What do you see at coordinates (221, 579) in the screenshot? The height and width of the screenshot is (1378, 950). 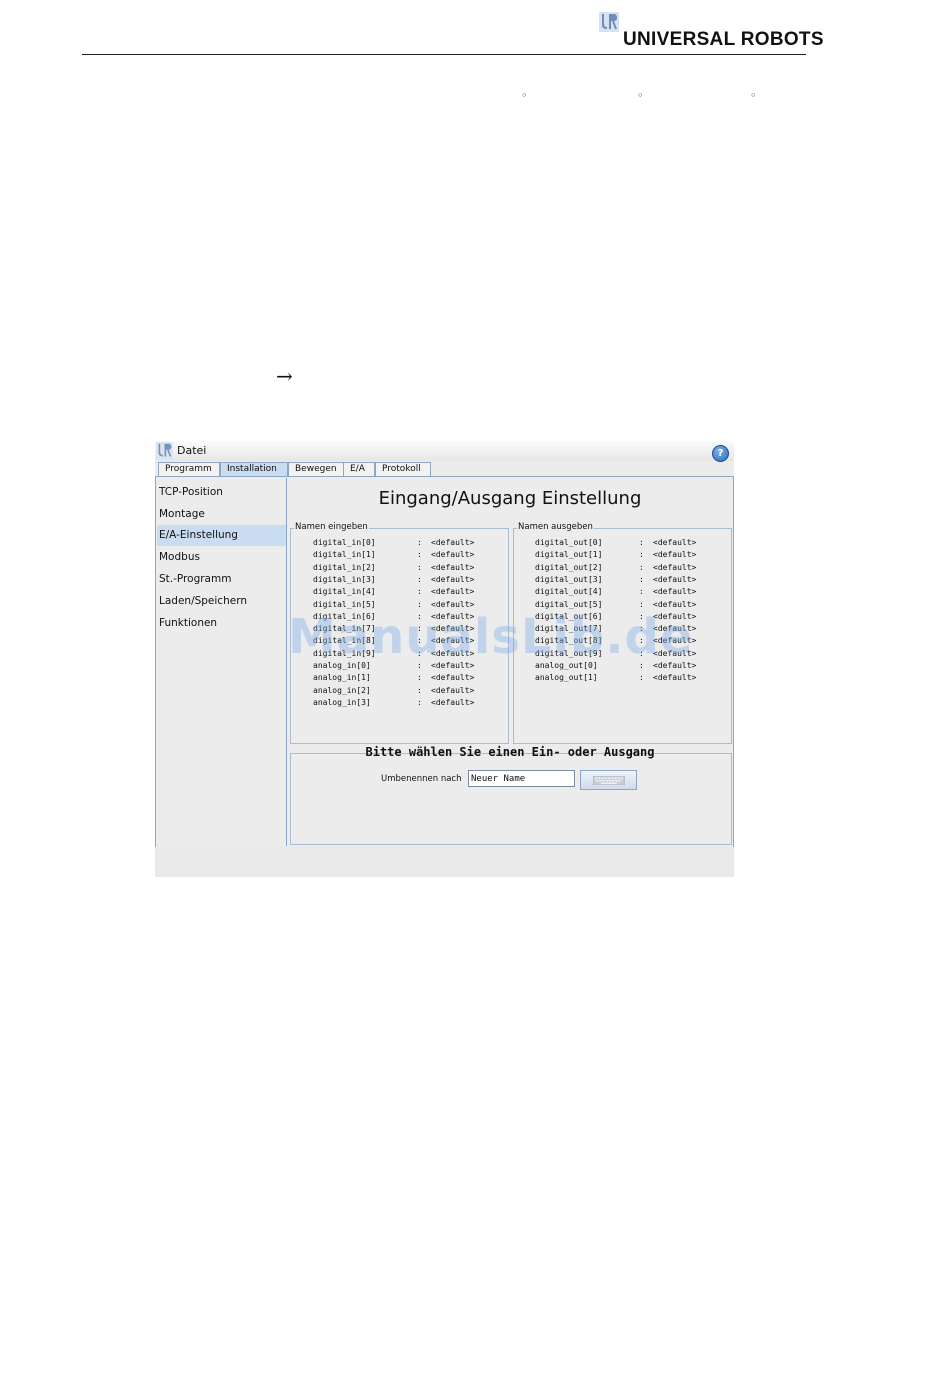 I see `sidebar-item-st-programm: St.-Programm` at bounding box center [221, 579].